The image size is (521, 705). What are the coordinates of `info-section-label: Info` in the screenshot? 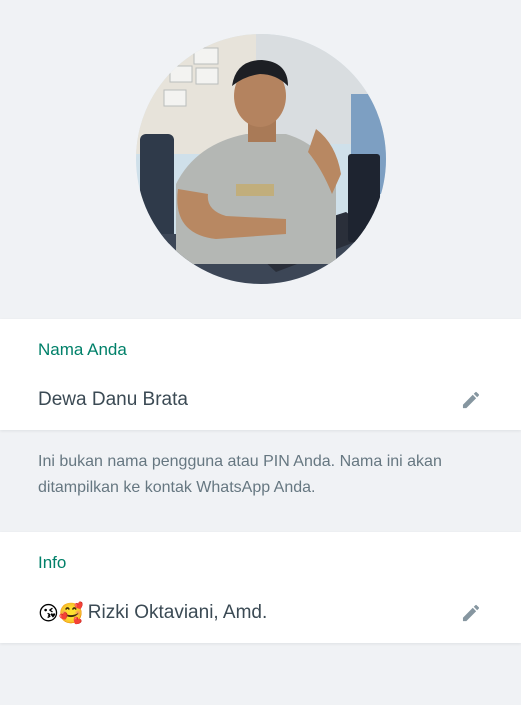 It's located at (52, 562).